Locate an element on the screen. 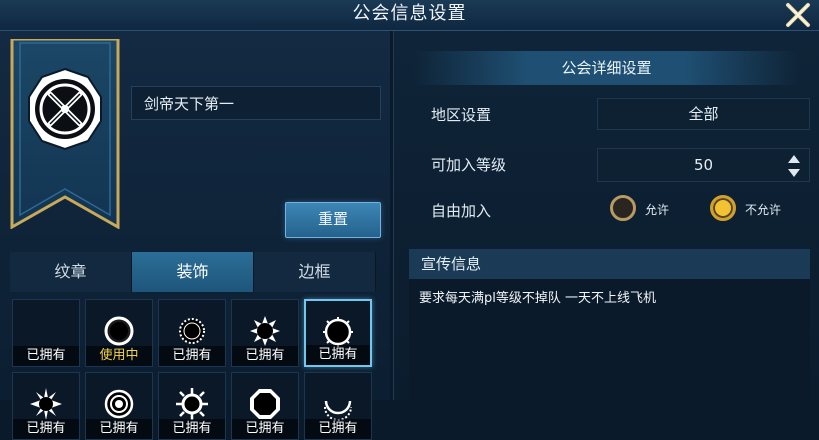 The height and width of the screenshot is (440, 819). promo-text: 要求每天满pl等级不掉队 一天不上线飞机 is located at coordinates (537, 298).